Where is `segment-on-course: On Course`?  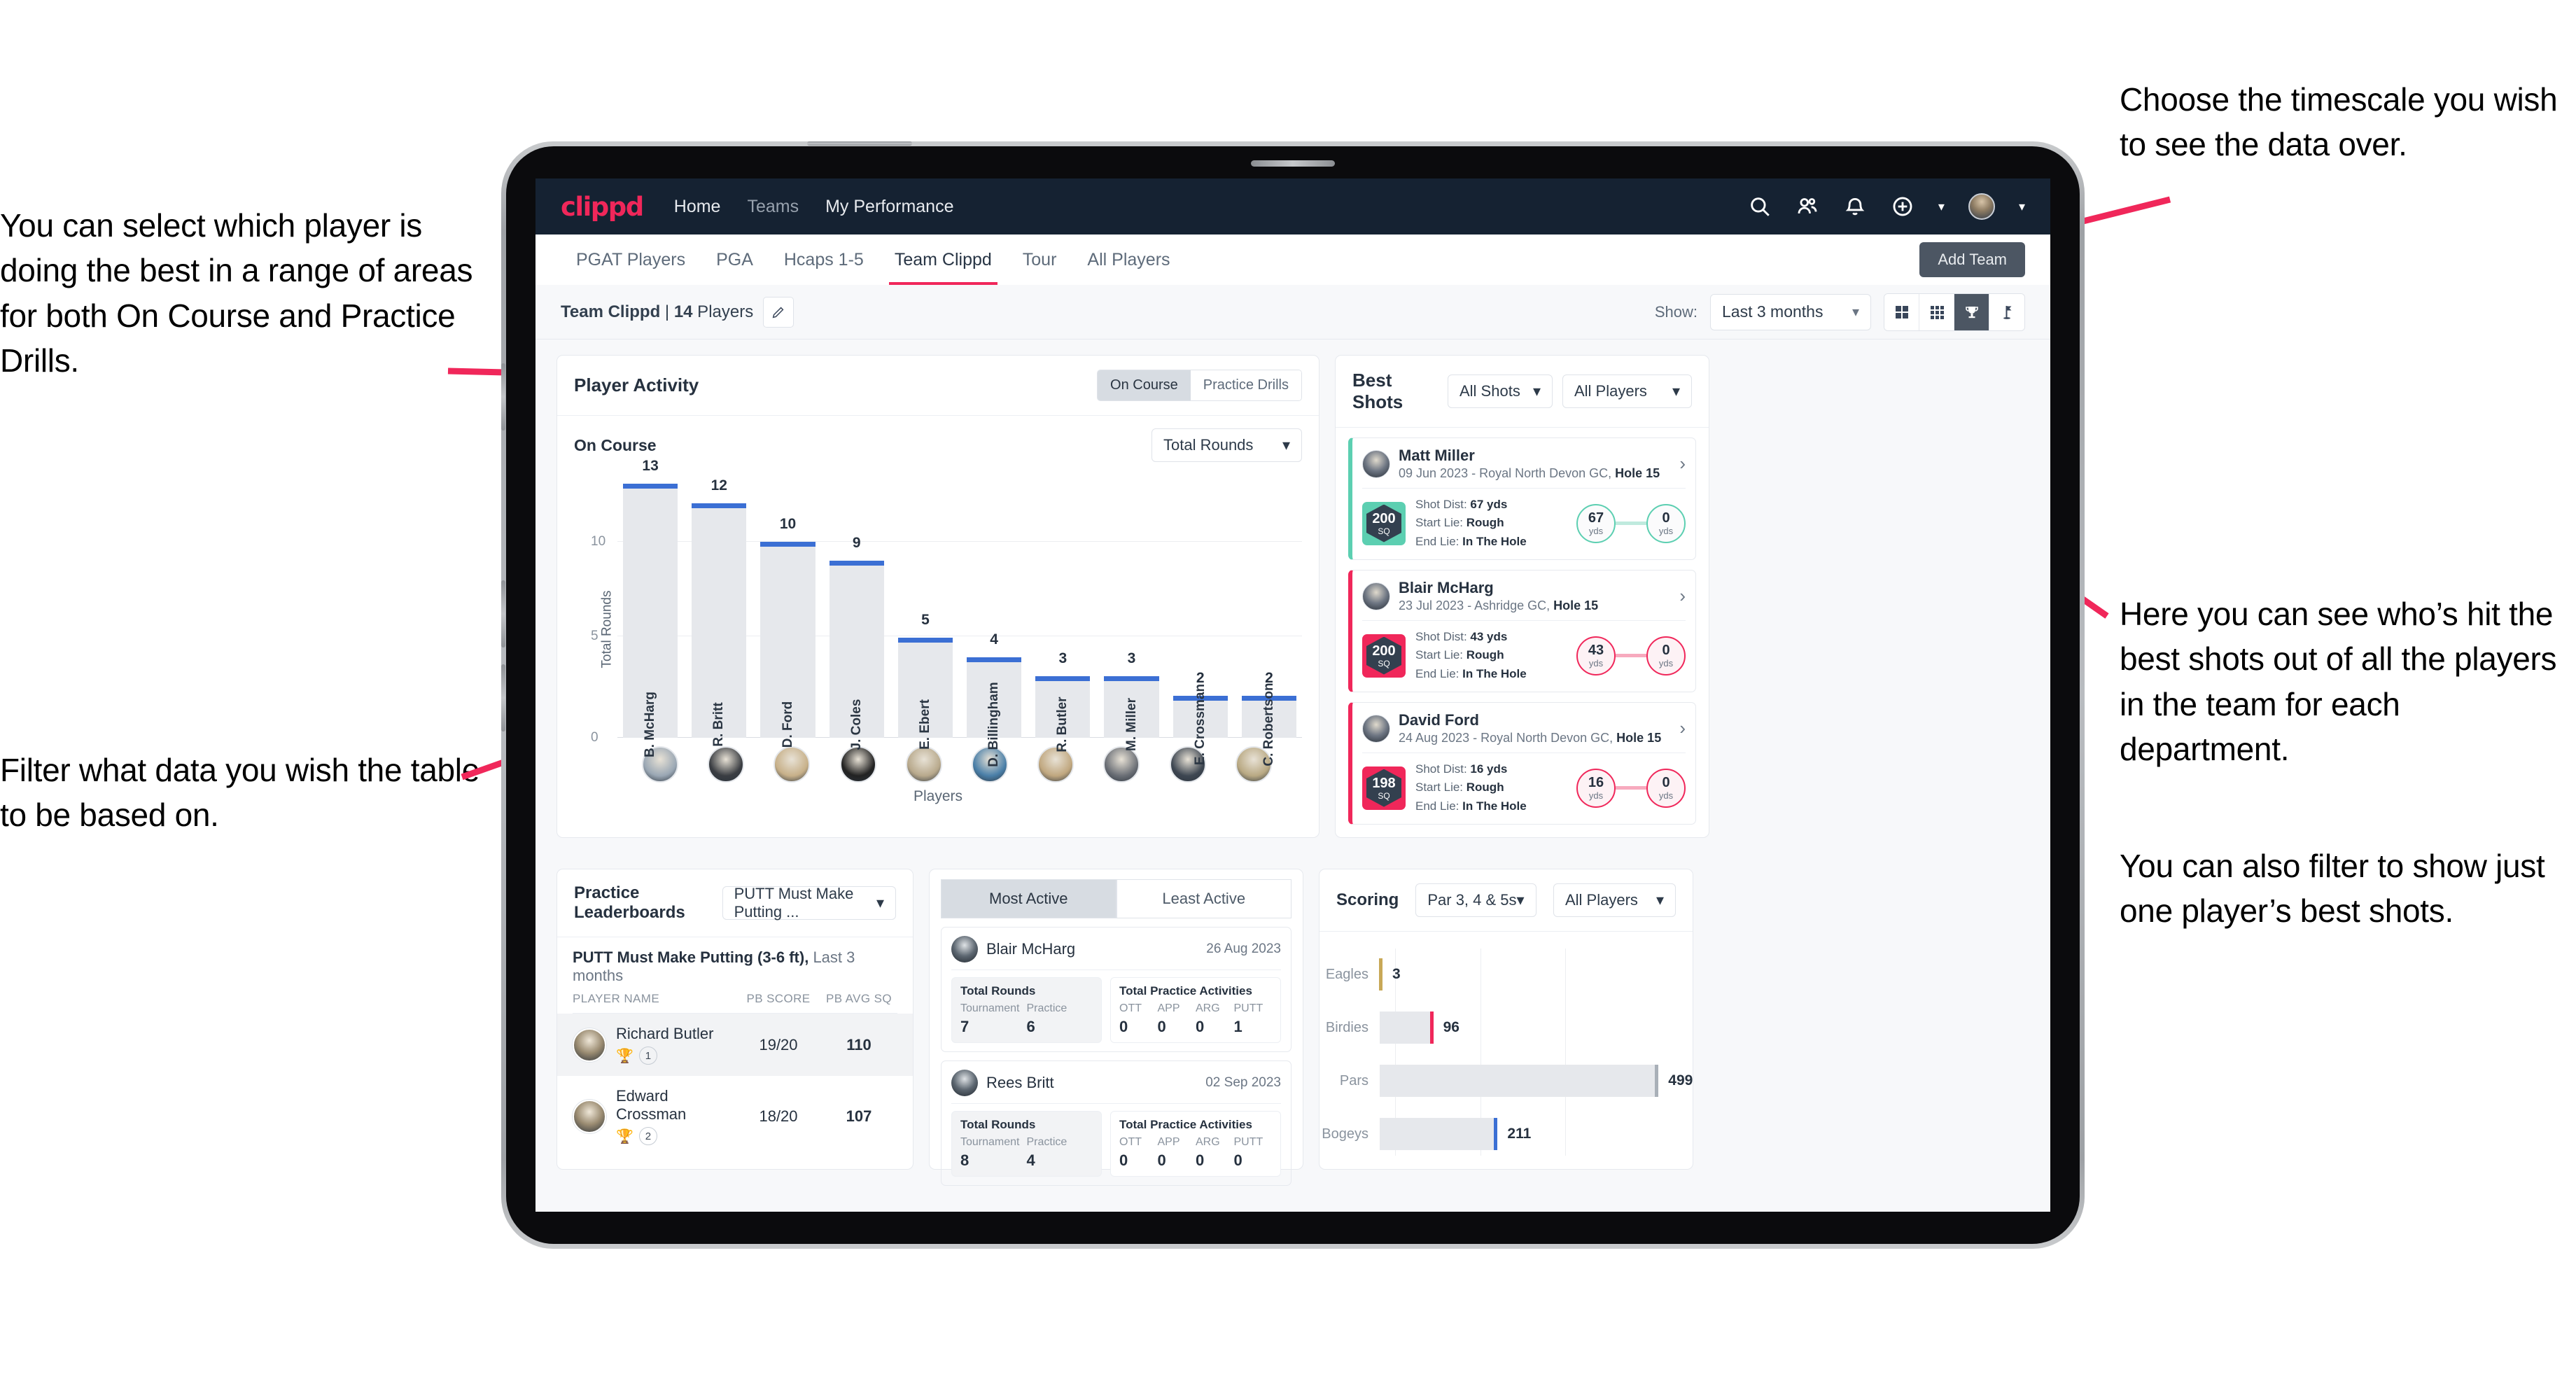 segment-on-course: On Course is located at coordinates (1144, 385).